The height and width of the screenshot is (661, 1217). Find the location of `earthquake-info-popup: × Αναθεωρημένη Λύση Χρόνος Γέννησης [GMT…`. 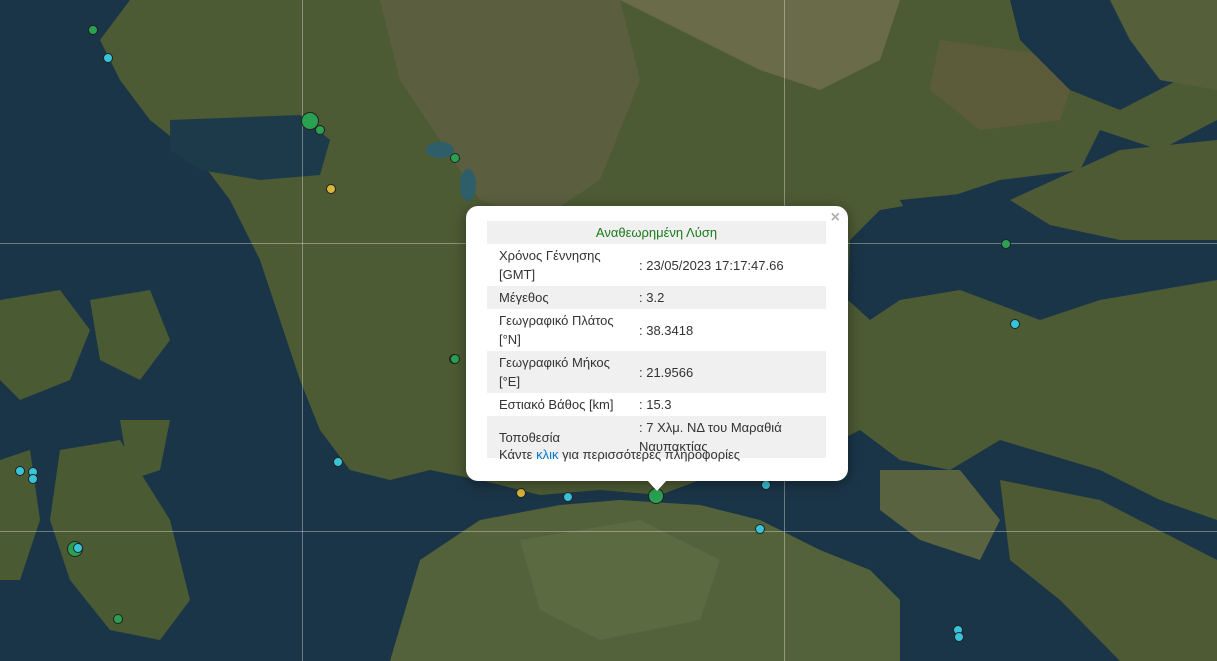

earthquake-info-popup: × Αναθεωρημένη Λύση Χρόνος Γέννησης [GMT… is located at coordinates (657, 343).